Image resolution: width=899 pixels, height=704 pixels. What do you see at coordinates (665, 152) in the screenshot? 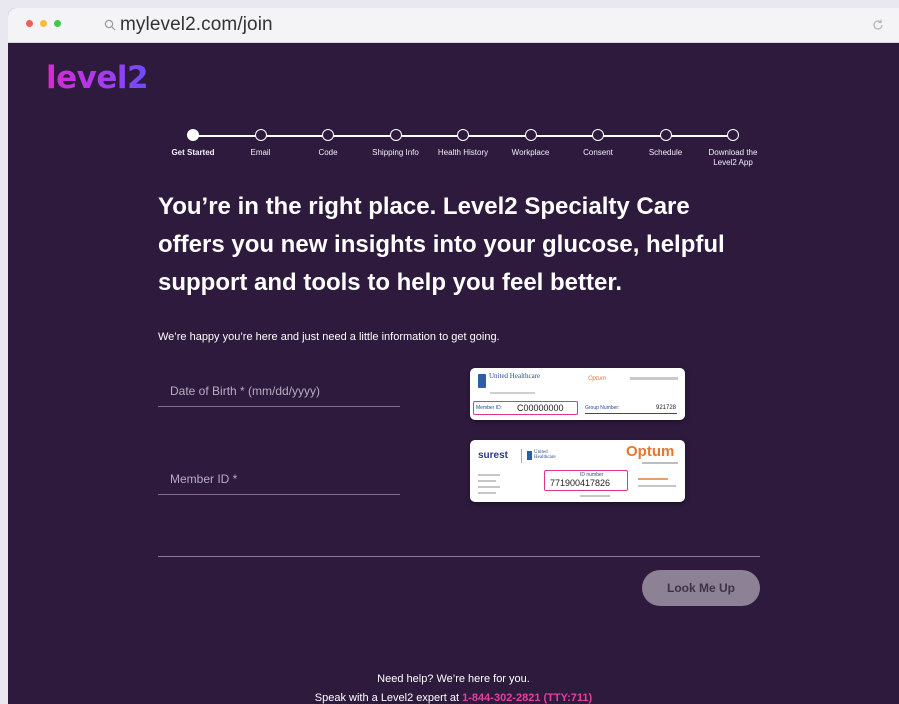
I see `step-label: Schedule` at bounding box center [665, 152].